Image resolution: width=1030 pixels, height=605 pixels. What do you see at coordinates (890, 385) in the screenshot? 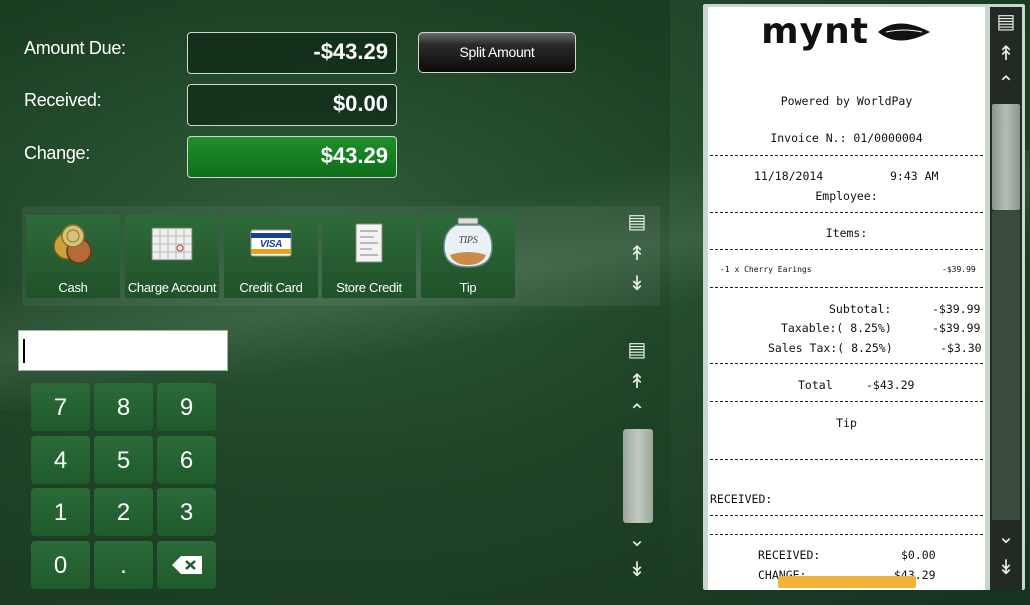
I see `receipt-total-value: -$43.29` at bounding box center [890, 385].